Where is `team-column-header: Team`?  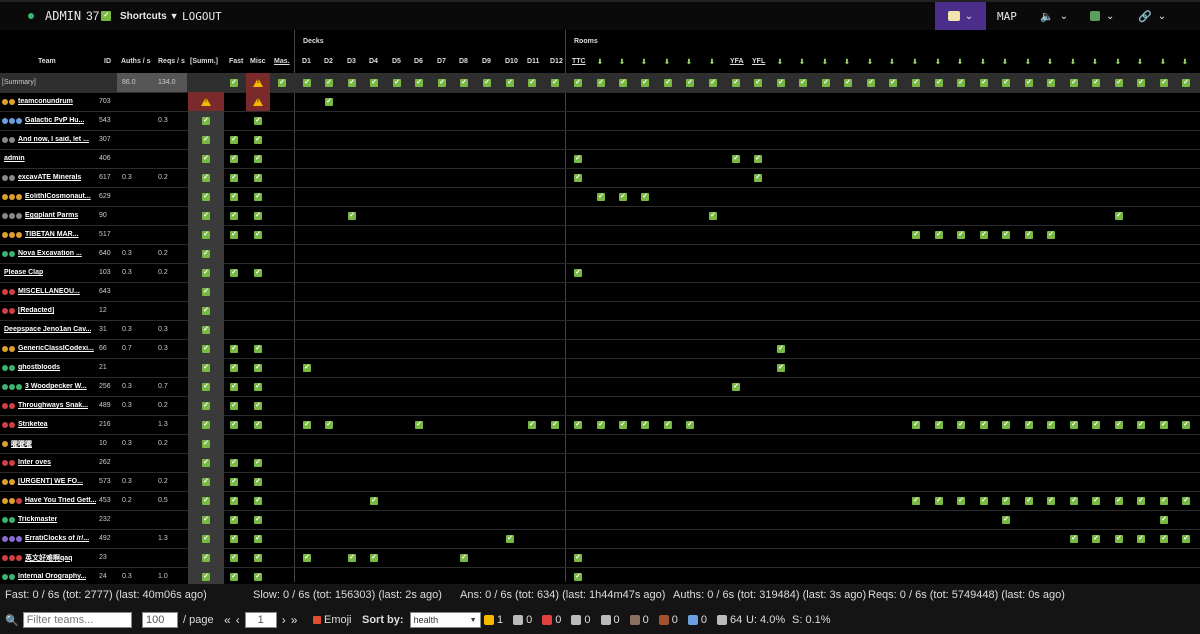 team-column-header: Team is located at coordinates (47, 61).